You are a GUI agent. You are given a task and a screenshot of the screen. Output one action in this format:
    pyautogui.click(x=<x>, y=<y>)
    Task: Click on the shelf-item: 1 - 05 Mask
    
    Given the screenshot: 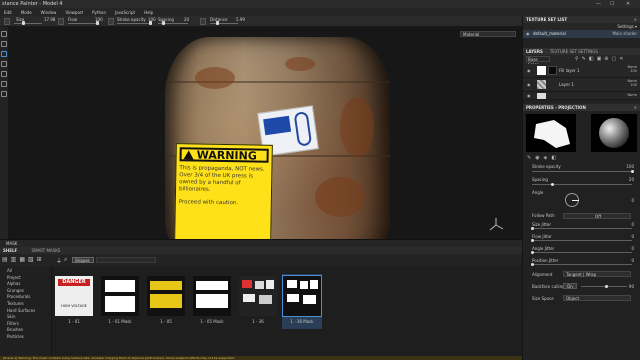 What is the action you would take?
    pyautogui.click(x=212, y=300)
    